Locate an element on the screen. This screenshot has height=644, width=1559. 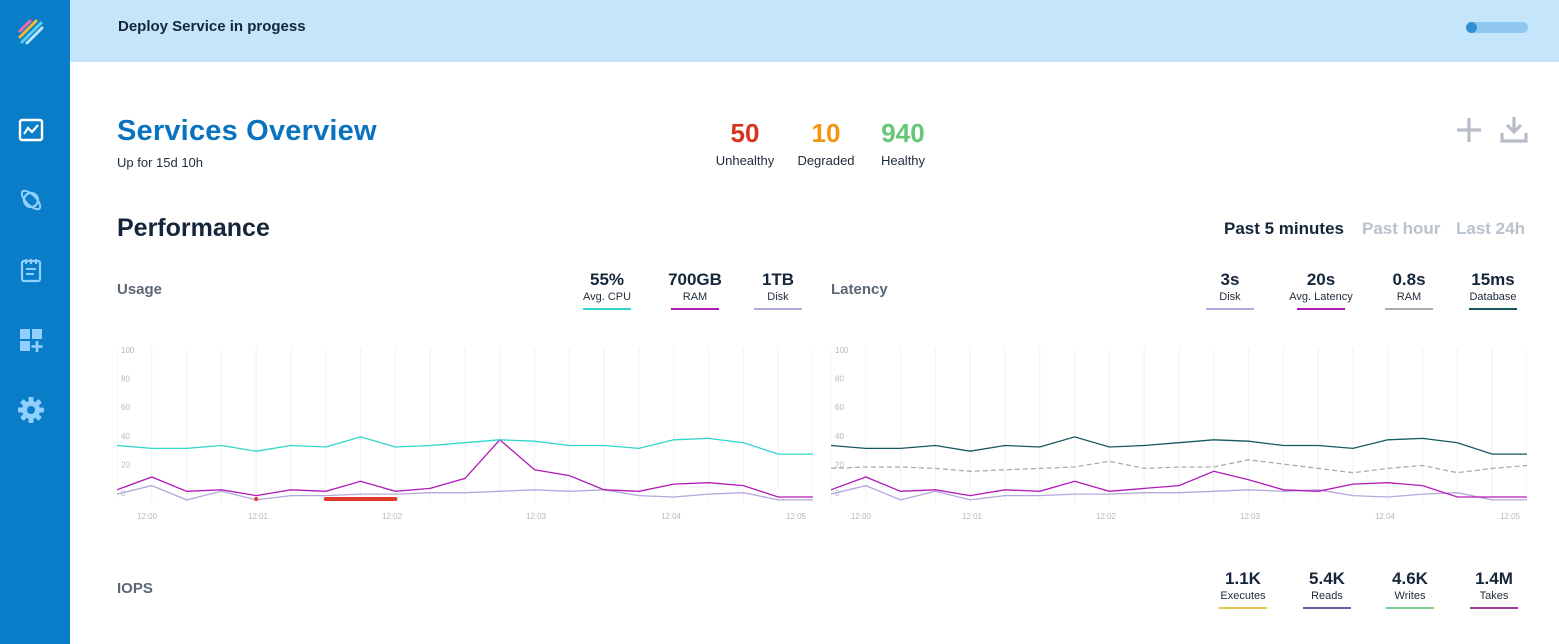
logo-icon is located at coordinates (31, 32).